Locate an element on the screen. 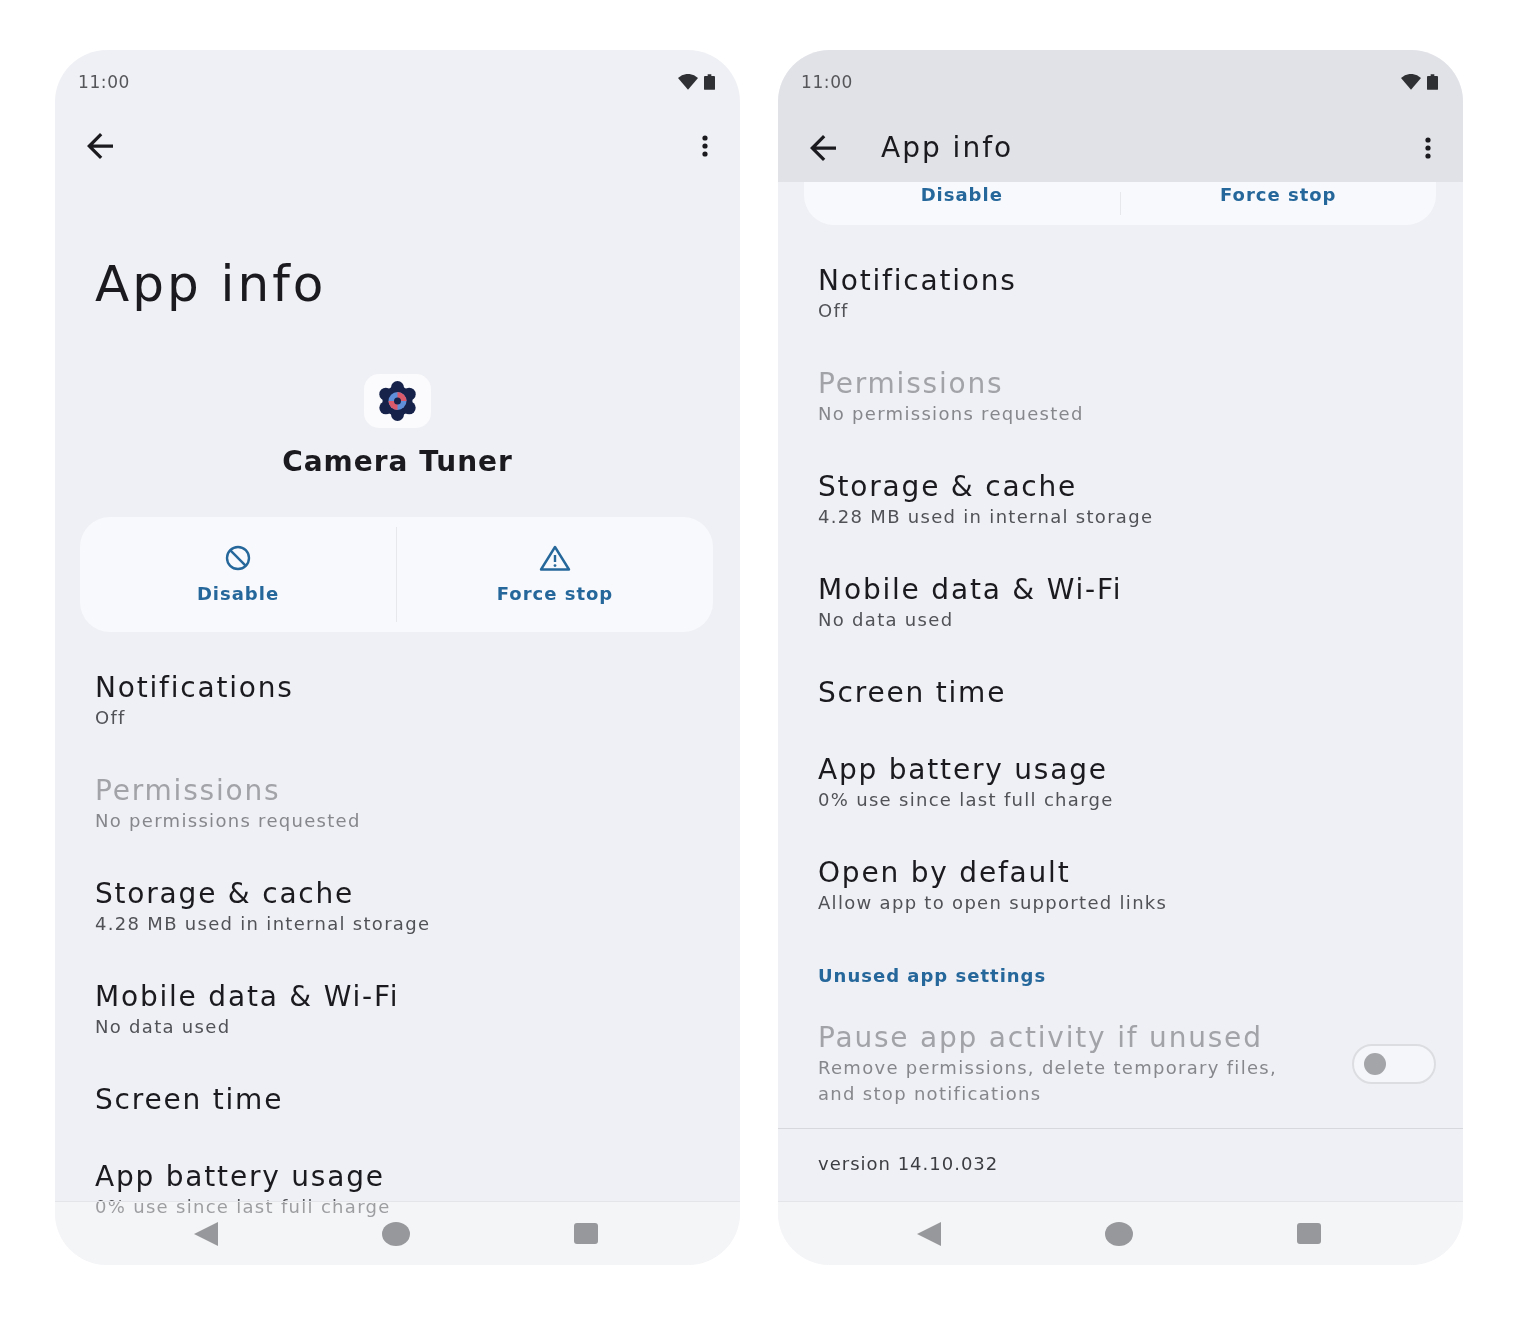 This screenshot has width=1513, height=1331. version-text: version 14.10.032 is located at coordinates (908, 1163).